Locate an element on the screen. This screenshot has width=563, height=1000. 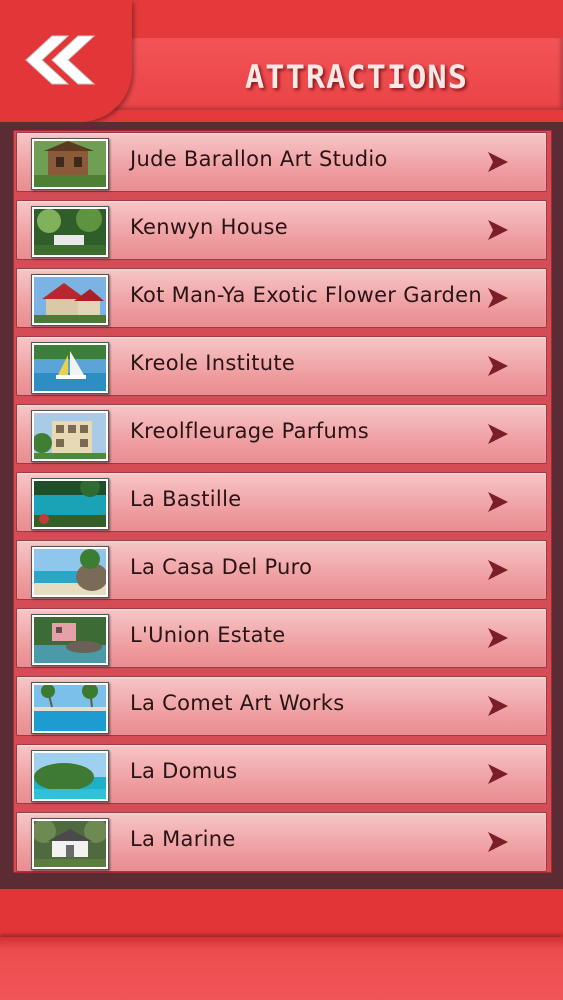
list-item: La Casa Del Puro is located at coordinates (281, 570).